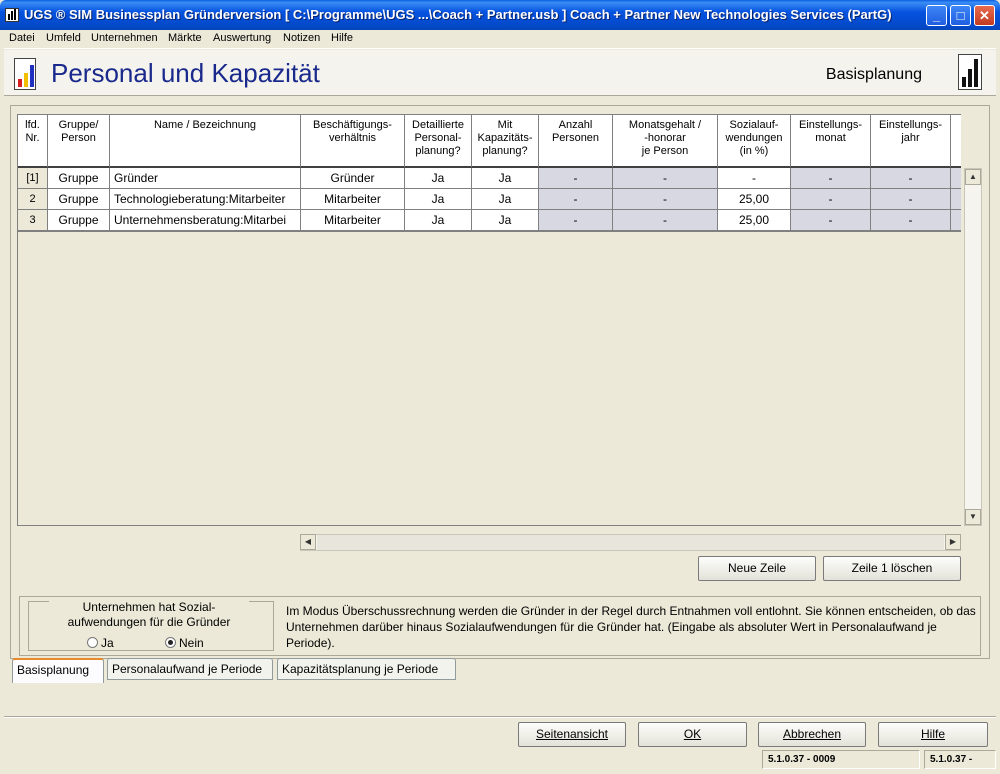  I want to click on column-header-detailed-planning: Detaillierte Personal- planung?, so click(438, 141).